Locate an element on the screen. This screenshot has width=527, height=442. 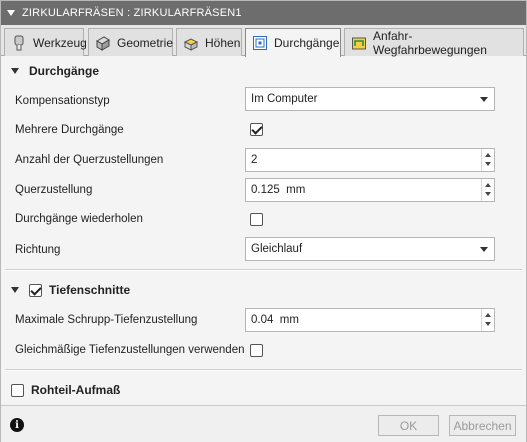
depth-cuts-checkbox is located at coordinates (35, 290).